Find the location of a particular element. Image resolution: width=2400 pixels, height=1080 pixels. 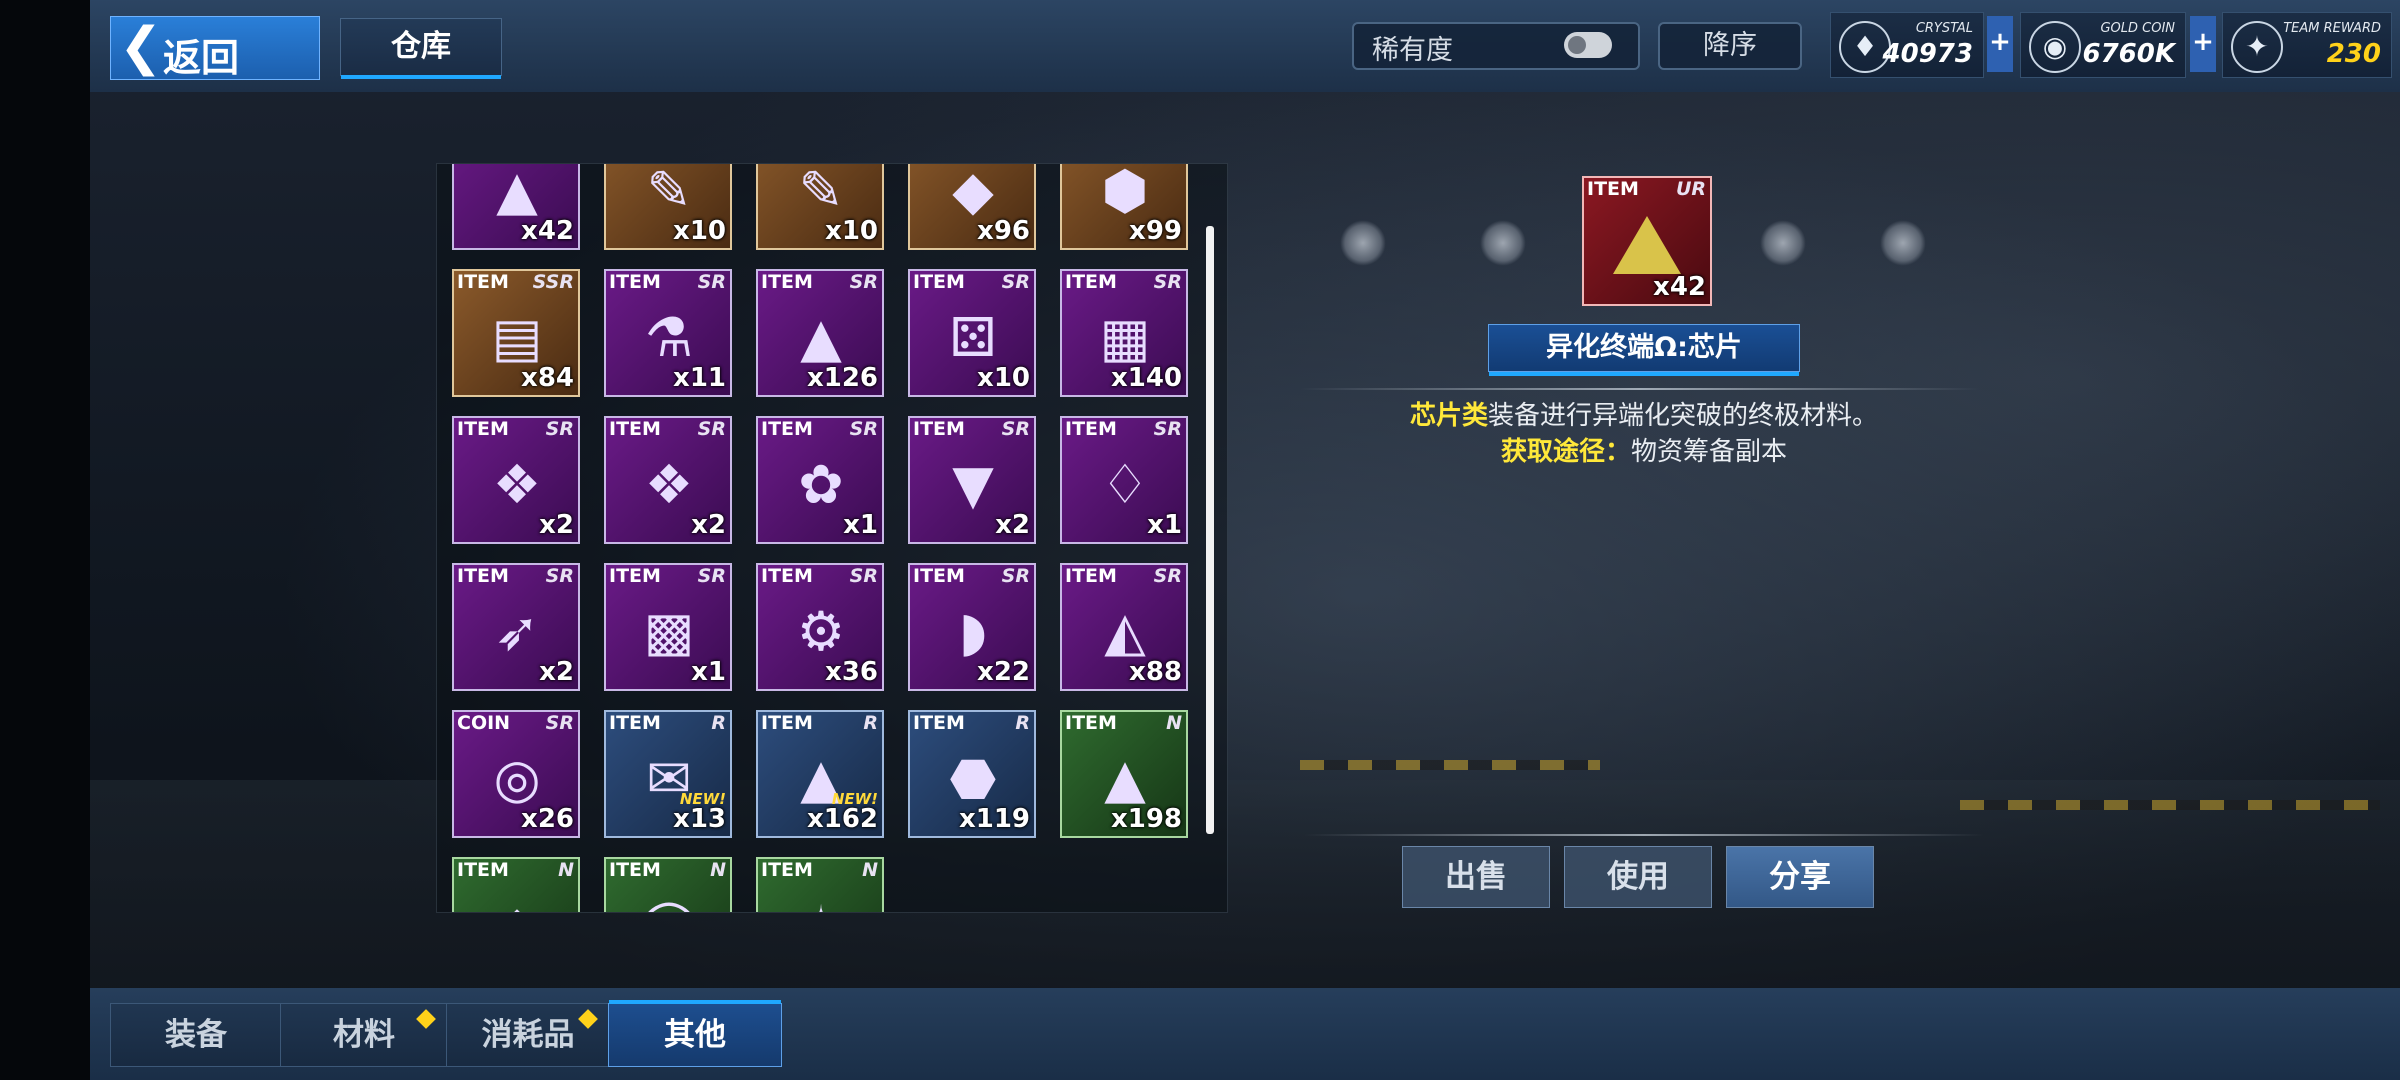

item-quantity: x96 is located at coordinates (1003, 231).